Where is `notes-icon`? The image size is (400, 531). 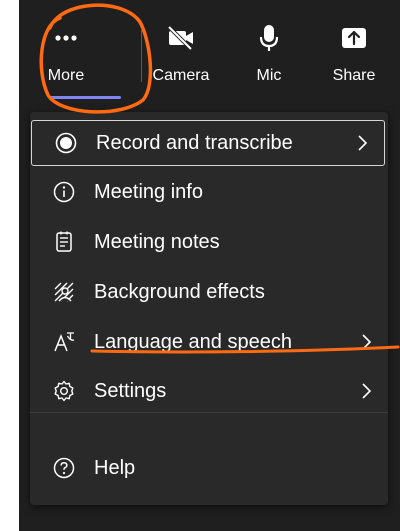 notes-icon is located at coordinates (64, 242).